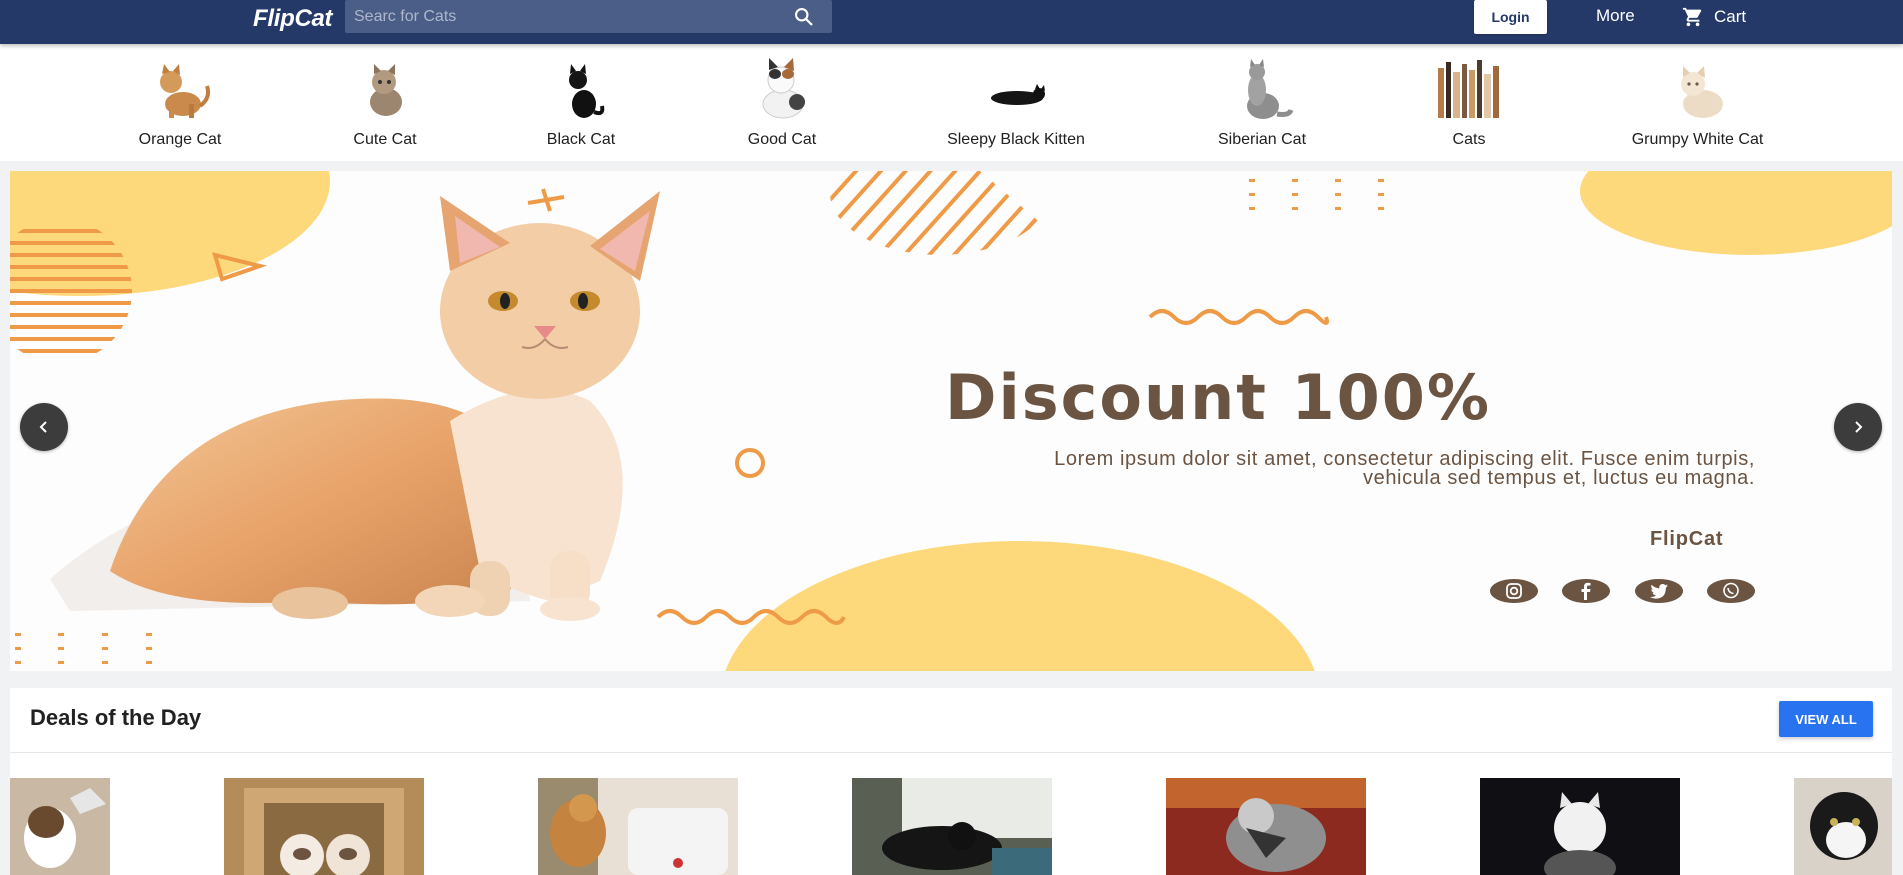 The image size is (1903, 875). I want to click on category-grumpy-white-cat: Grumpy White Cat, so click(1697, 103).